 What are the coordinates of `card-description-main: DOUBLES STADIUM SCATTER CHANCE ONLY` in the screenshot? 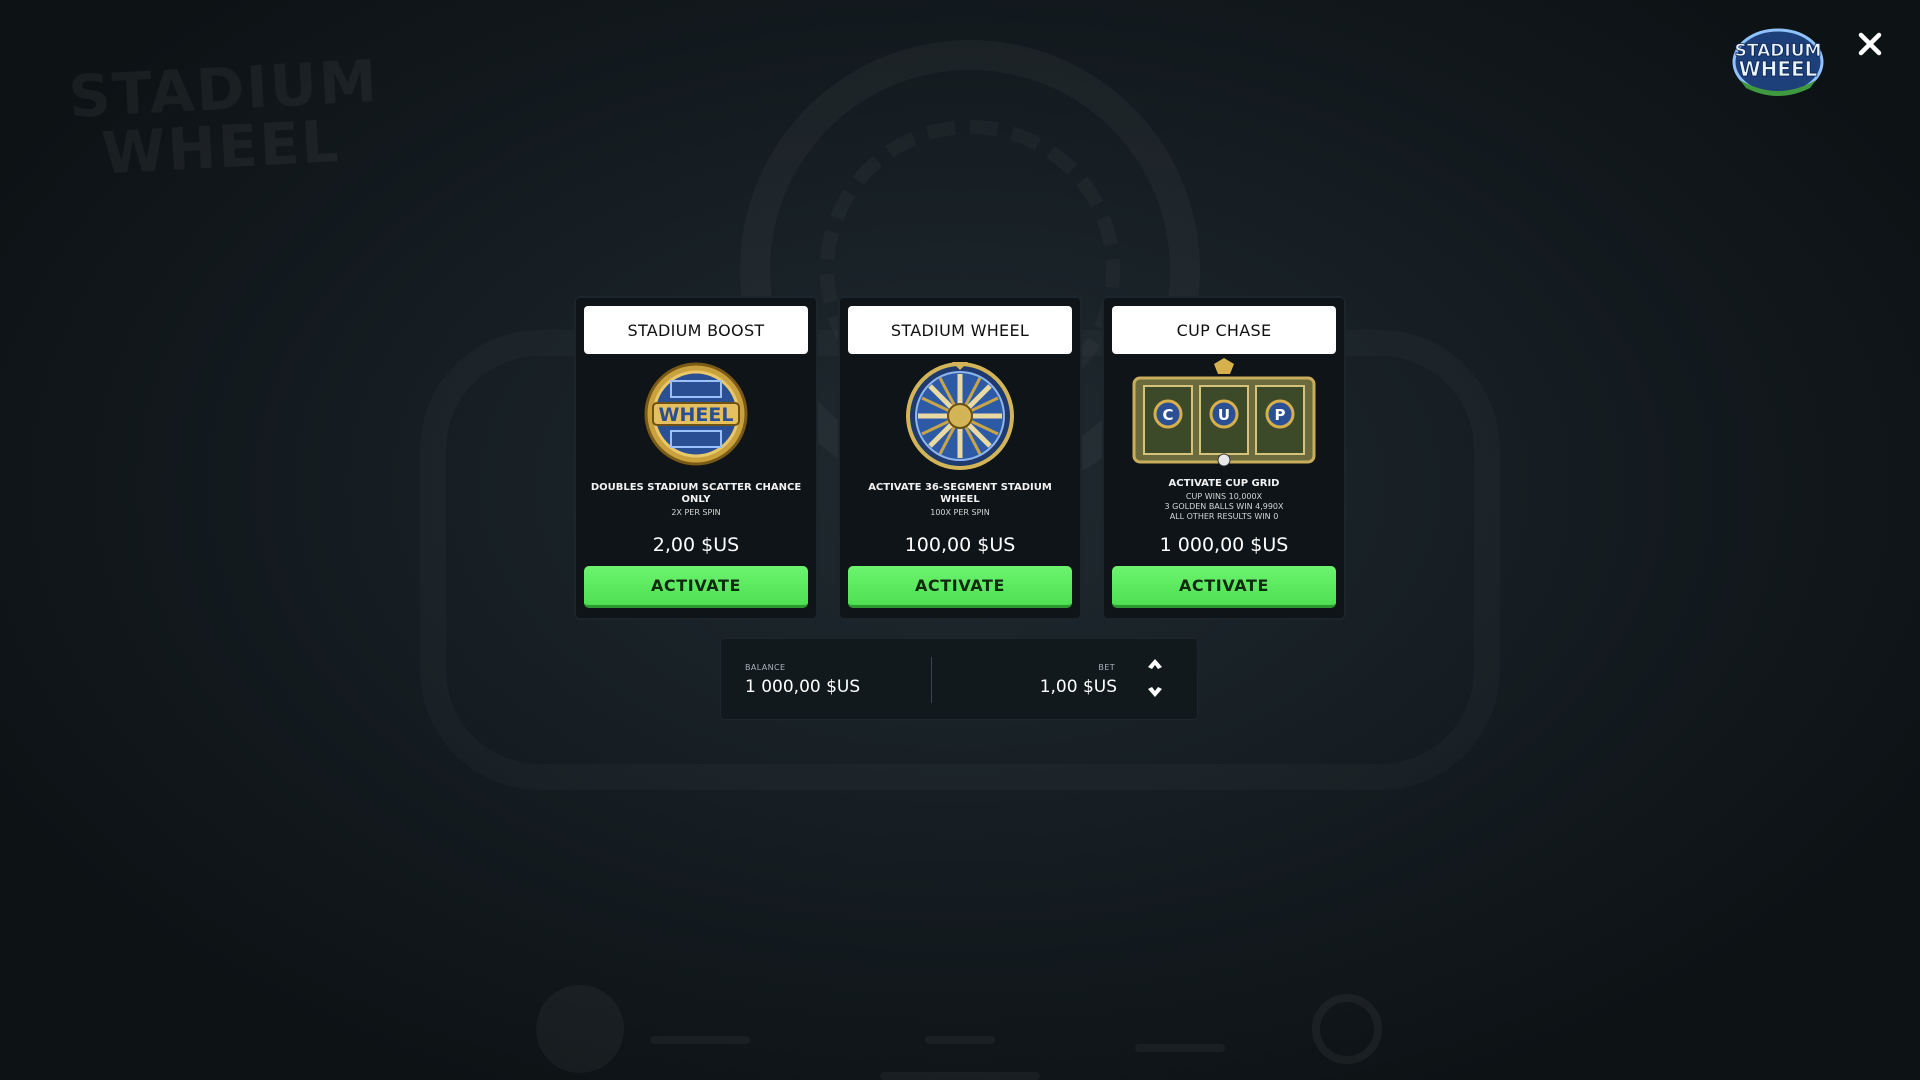 It's located at (696, 493).